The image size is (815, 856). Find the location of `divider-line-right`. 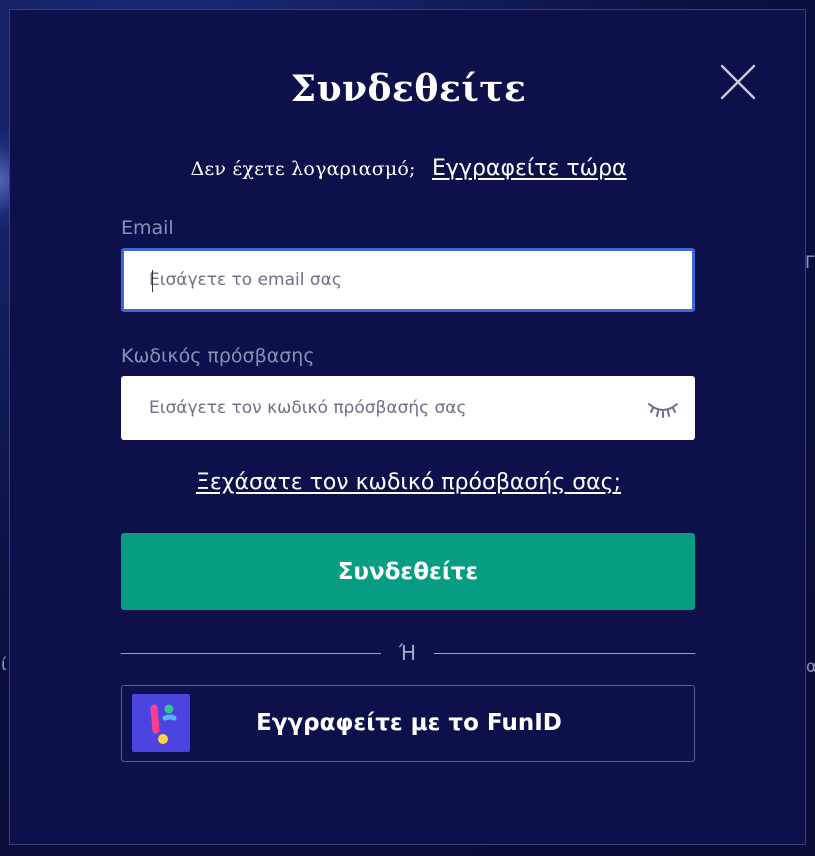

divider-line-right is located at coordinates (564, 653).